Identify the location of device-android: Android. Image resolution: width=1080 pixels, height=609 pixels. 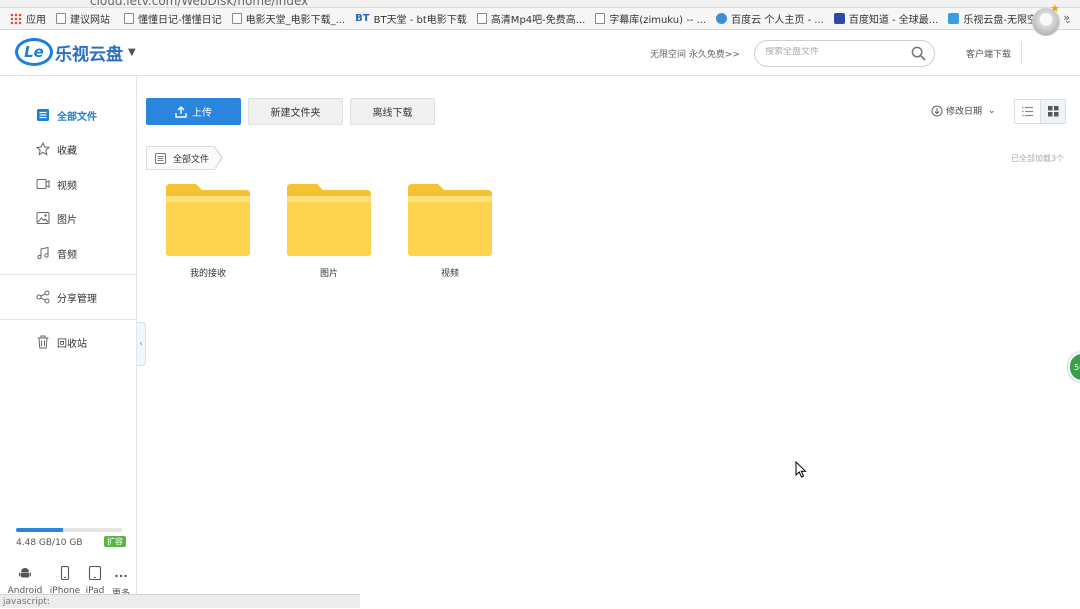
(25, 581).